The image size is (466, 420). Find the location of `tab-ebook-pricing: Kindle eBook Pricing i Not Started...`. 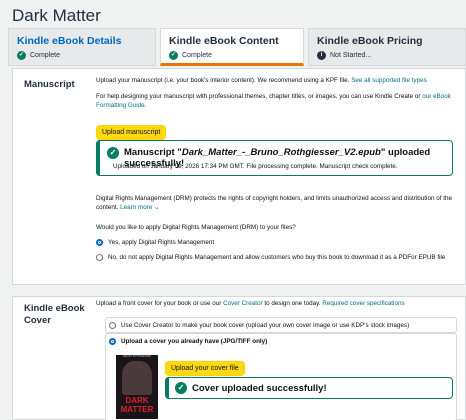

tab-ebook-pricing: Kindle eBook Pricing i Not Started... is located at coordinates (387, 47).